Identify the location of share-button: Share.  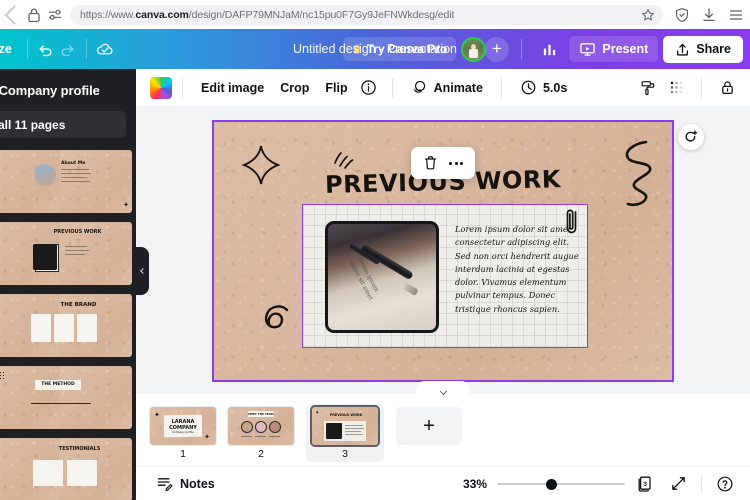
(703, 49).